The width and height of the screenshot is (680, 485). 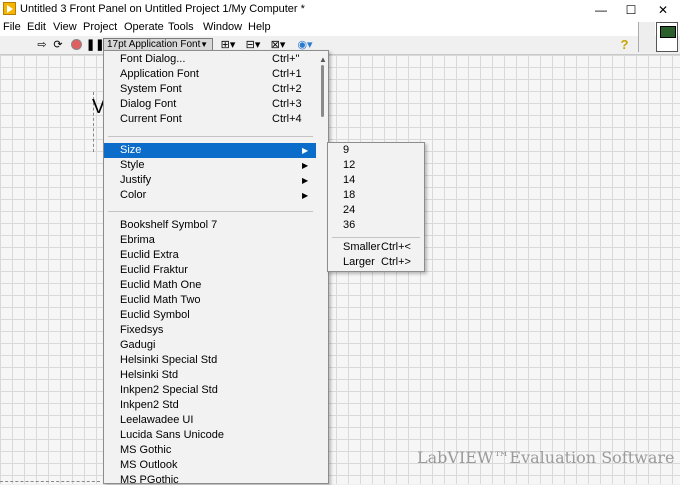 What do you see at coordinates (210, 180) in the screenshot?
I see `menu-item-justify: Justify ▶` at bounding box center [210, 180].